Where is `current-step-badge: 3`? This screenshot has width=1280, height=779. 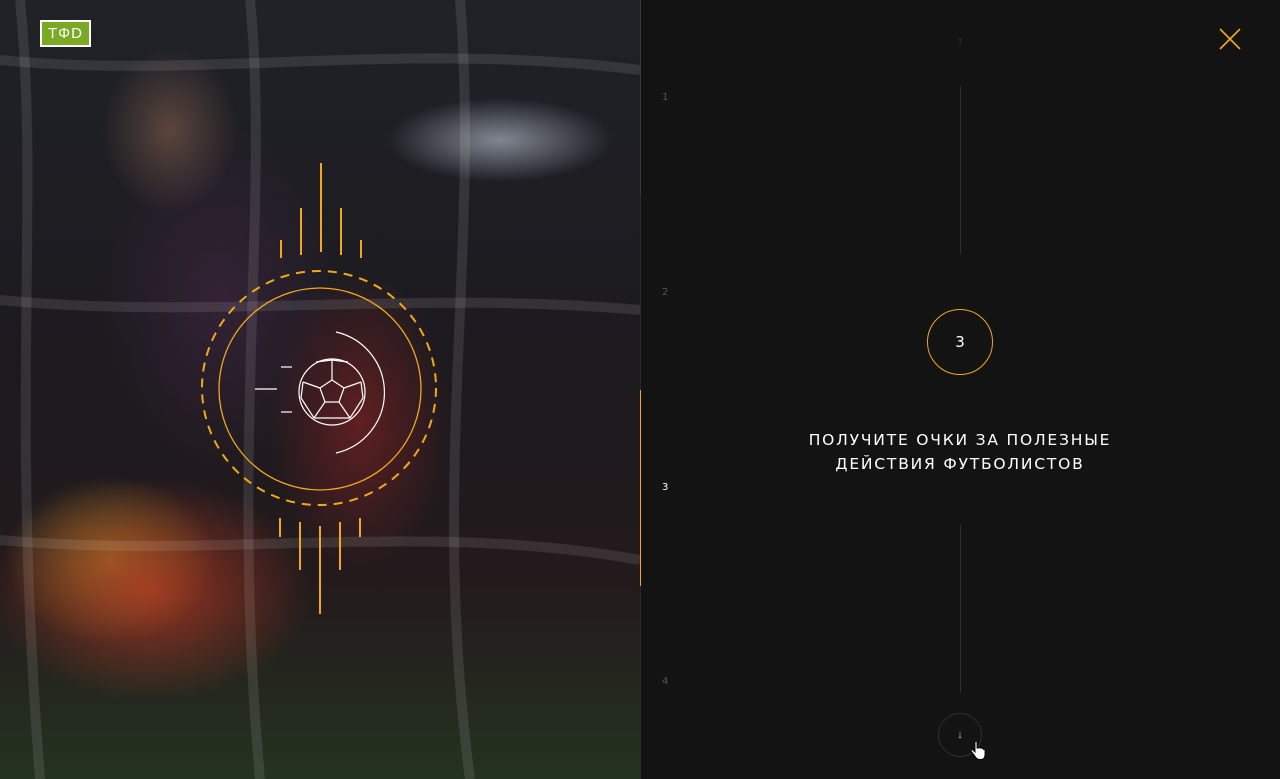
current-step-badge: 3 is located at coordinates (960, 342).